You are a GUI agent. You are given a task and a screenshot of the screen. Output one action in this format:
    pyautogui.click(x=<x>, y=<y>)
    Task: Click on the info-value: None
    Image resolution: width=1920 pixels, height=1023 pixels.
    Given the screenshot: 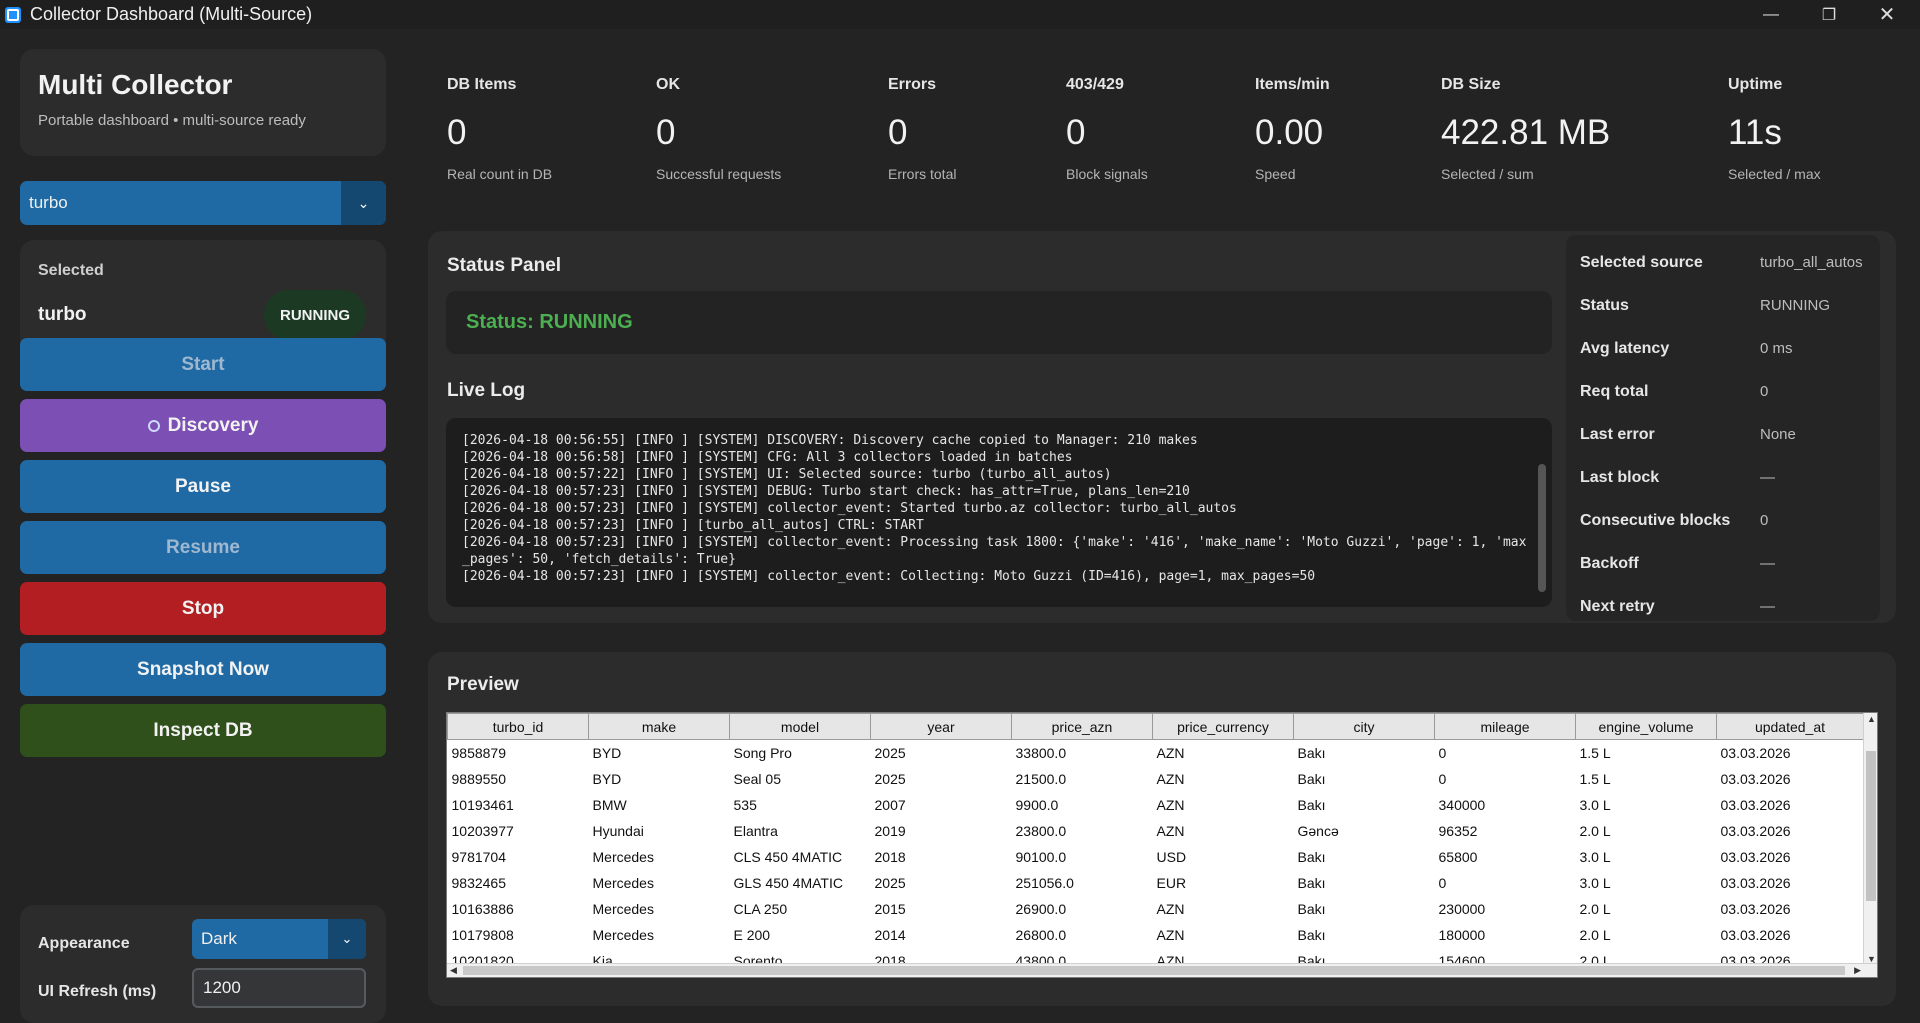 What is the action you would take?
    pyautogui.click(x=1778, y=434)
    